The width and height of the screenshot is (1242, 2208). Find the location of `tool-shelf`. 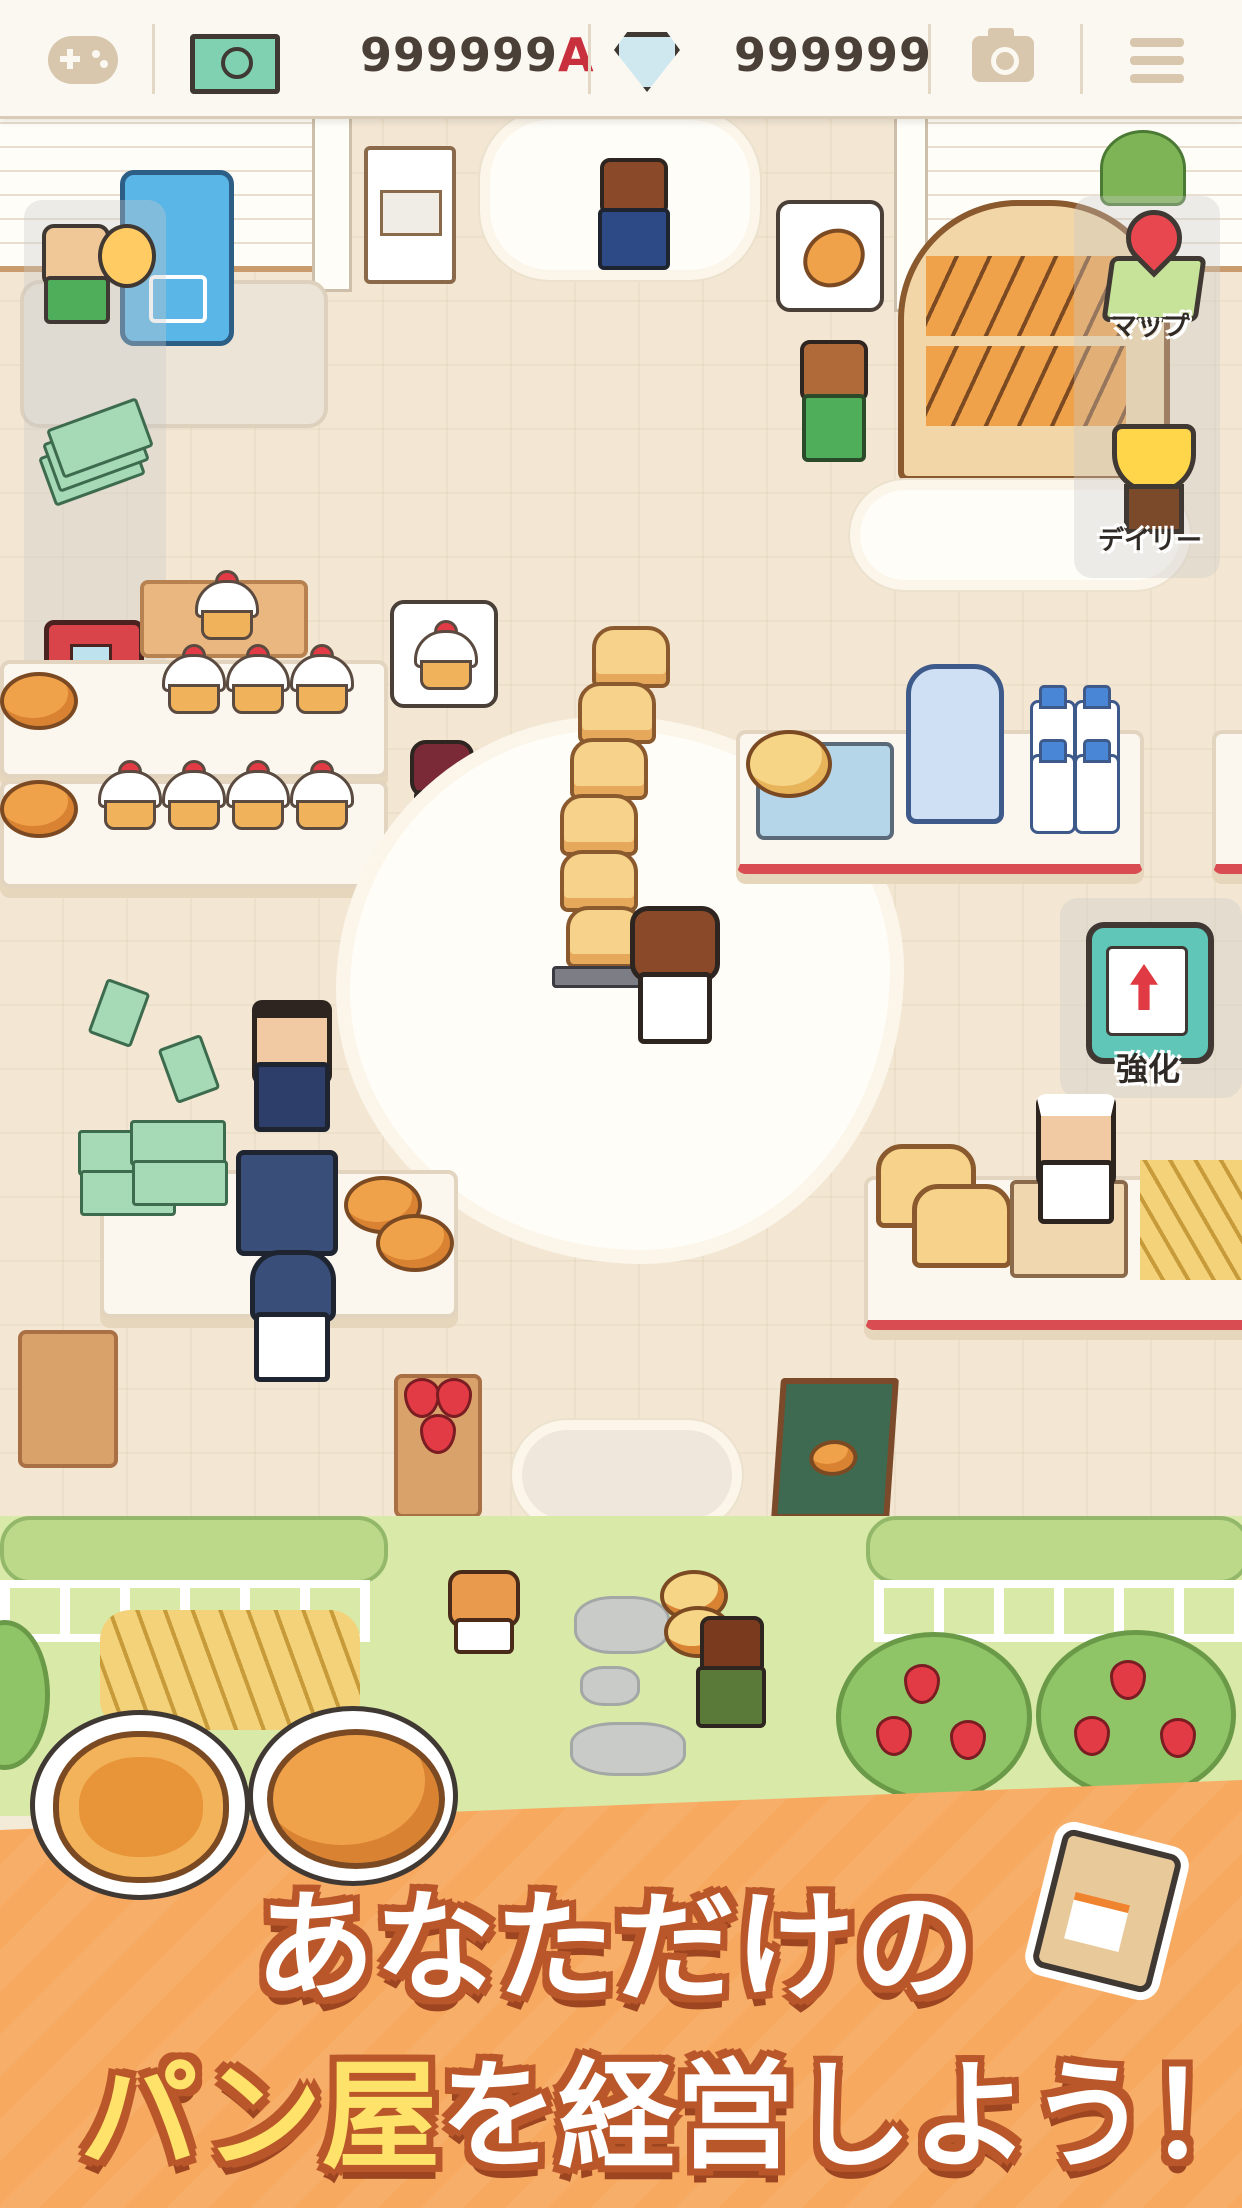

tool-shelf is located at coordinates (410, 215).